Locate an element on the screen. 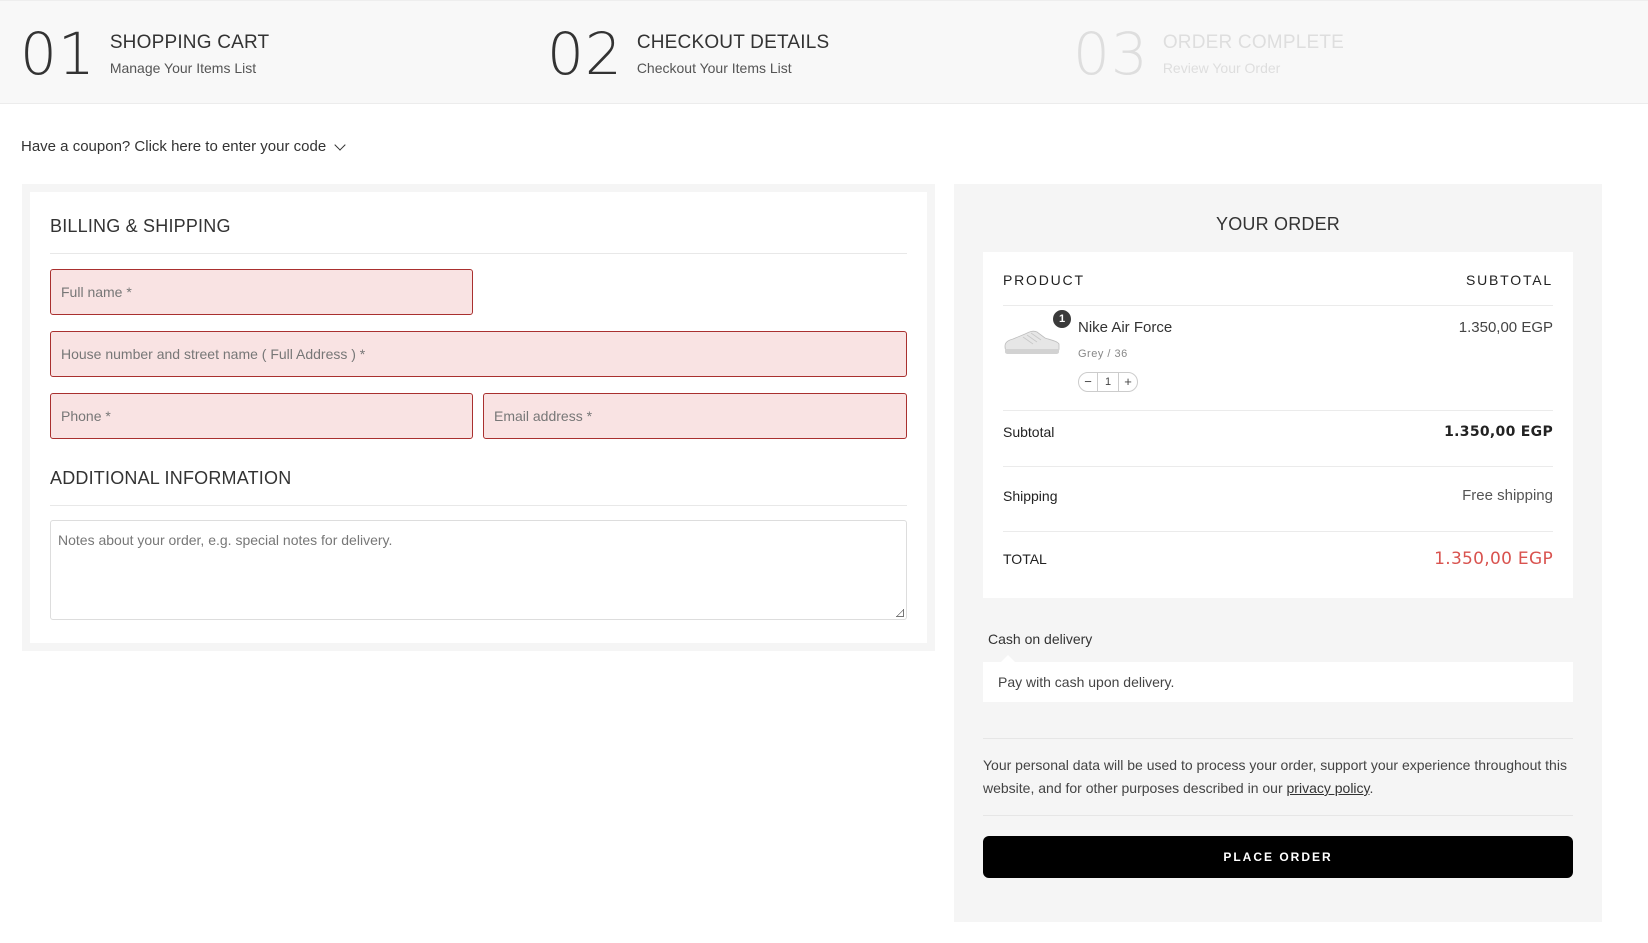  col-subtotal: SUBTOTAL is located at coordinates (1509, 280).